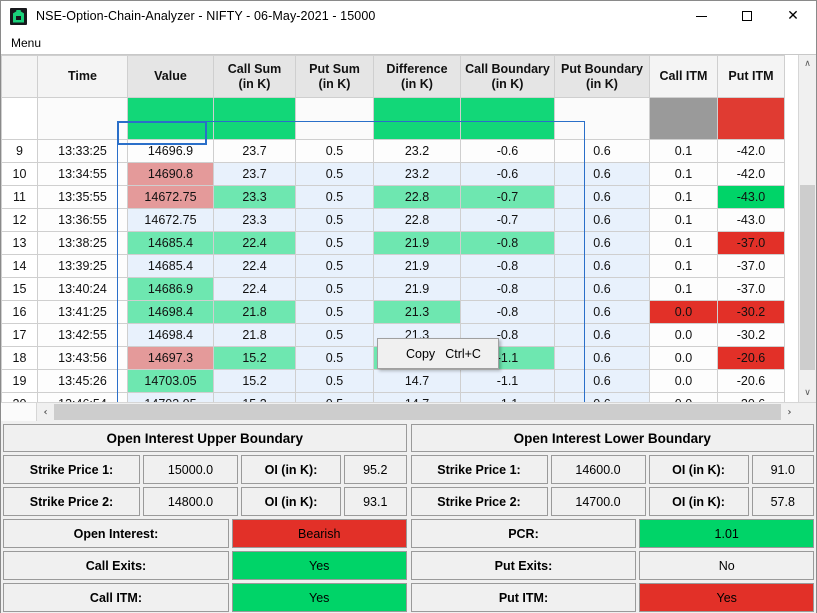  I want to click on row-header-index: 15, so click(19, 289).